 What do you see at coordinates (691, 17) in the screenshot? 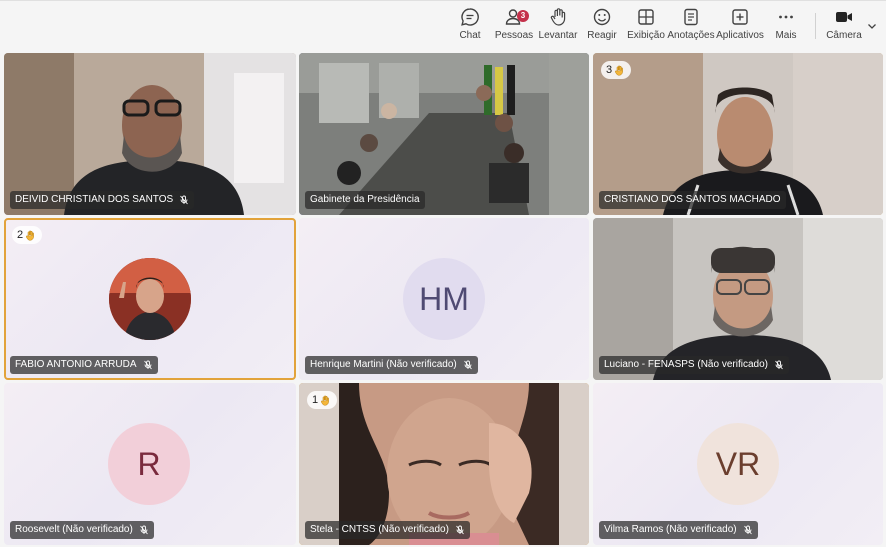
I see `notes-icon` at bounding box center [691, 17].